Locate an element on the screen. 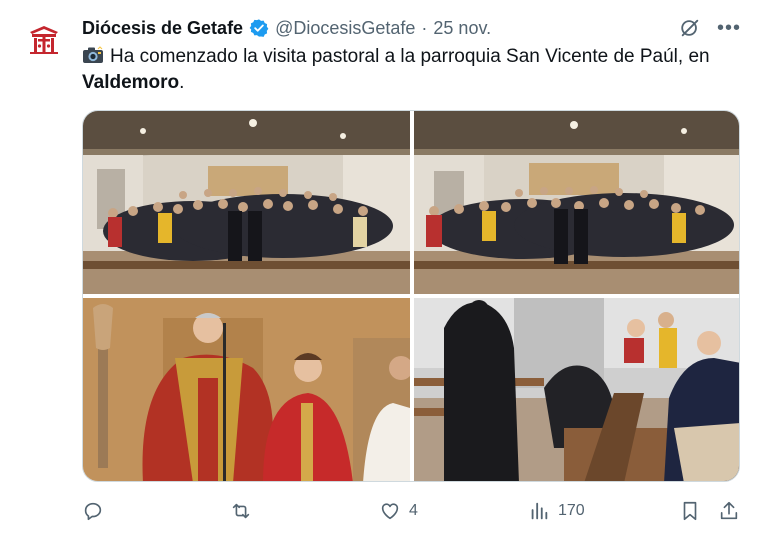  verified-badge-icon is located at coordinates (259, 28).